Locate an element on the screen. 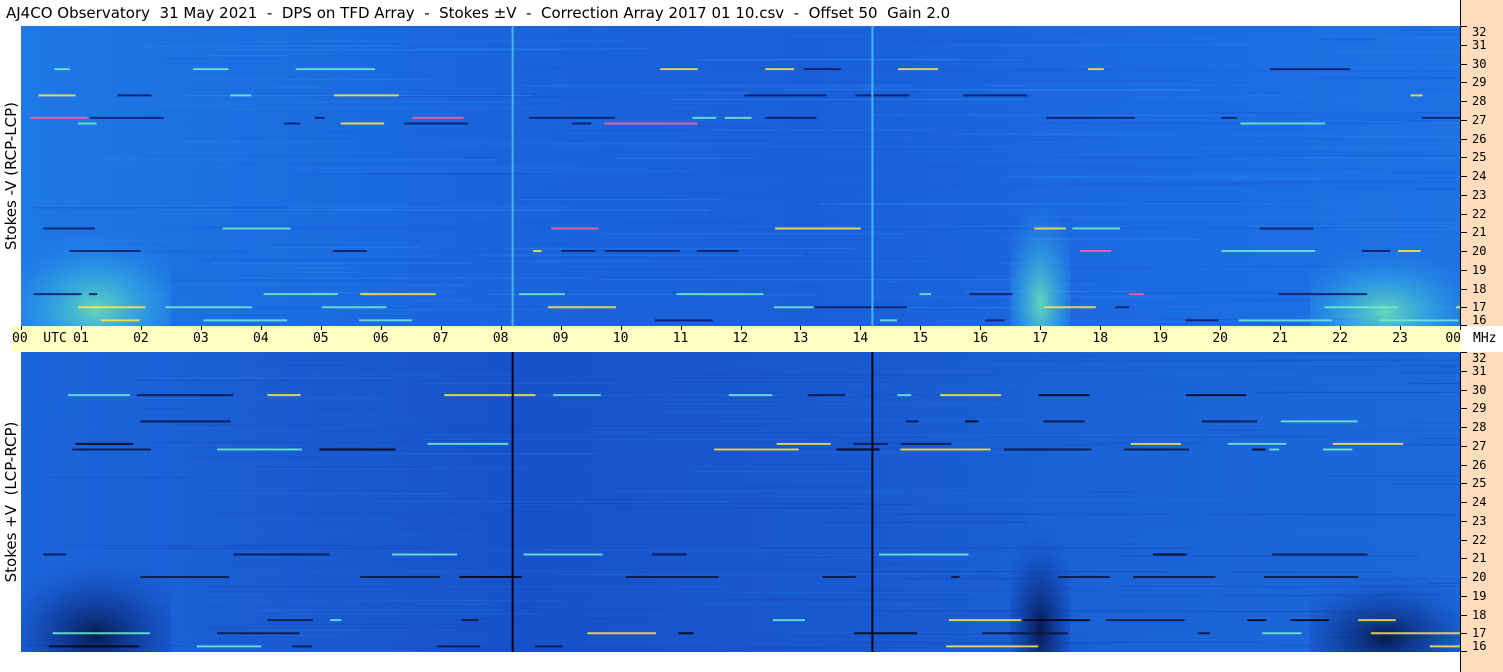  freq-tick-label: 30 is located at coordinates (1479, 63).